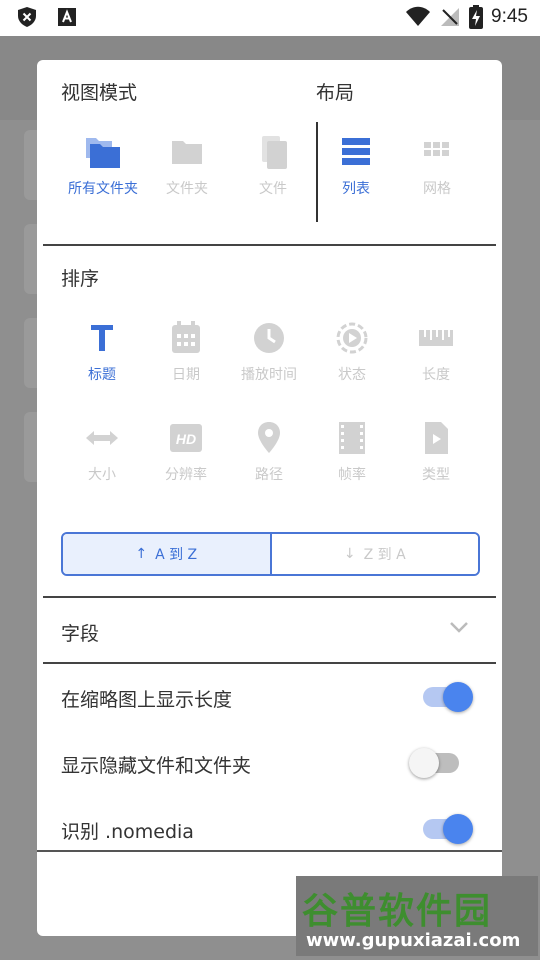  I want to click on watermark: 谷普软件园 www.gupuxiazai.com, so click(417, 916).